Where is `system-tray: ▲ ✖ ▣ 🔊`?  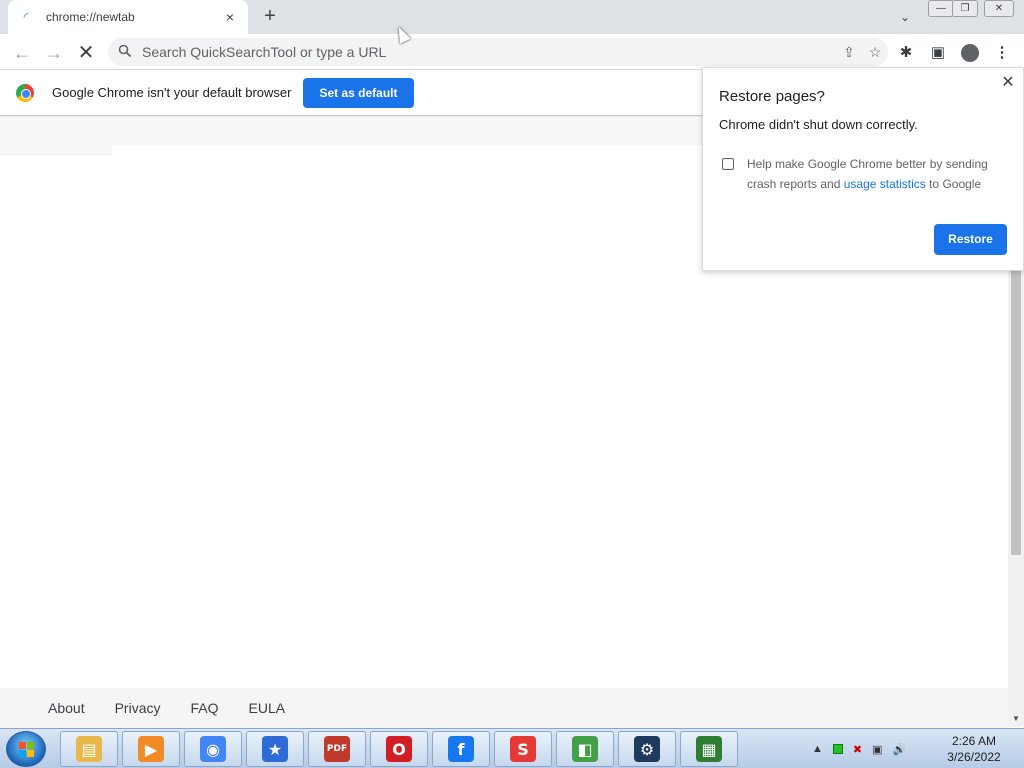 system-tray: ▲ ✖ ▣ 🔊 is located at coordinates (859, 749).